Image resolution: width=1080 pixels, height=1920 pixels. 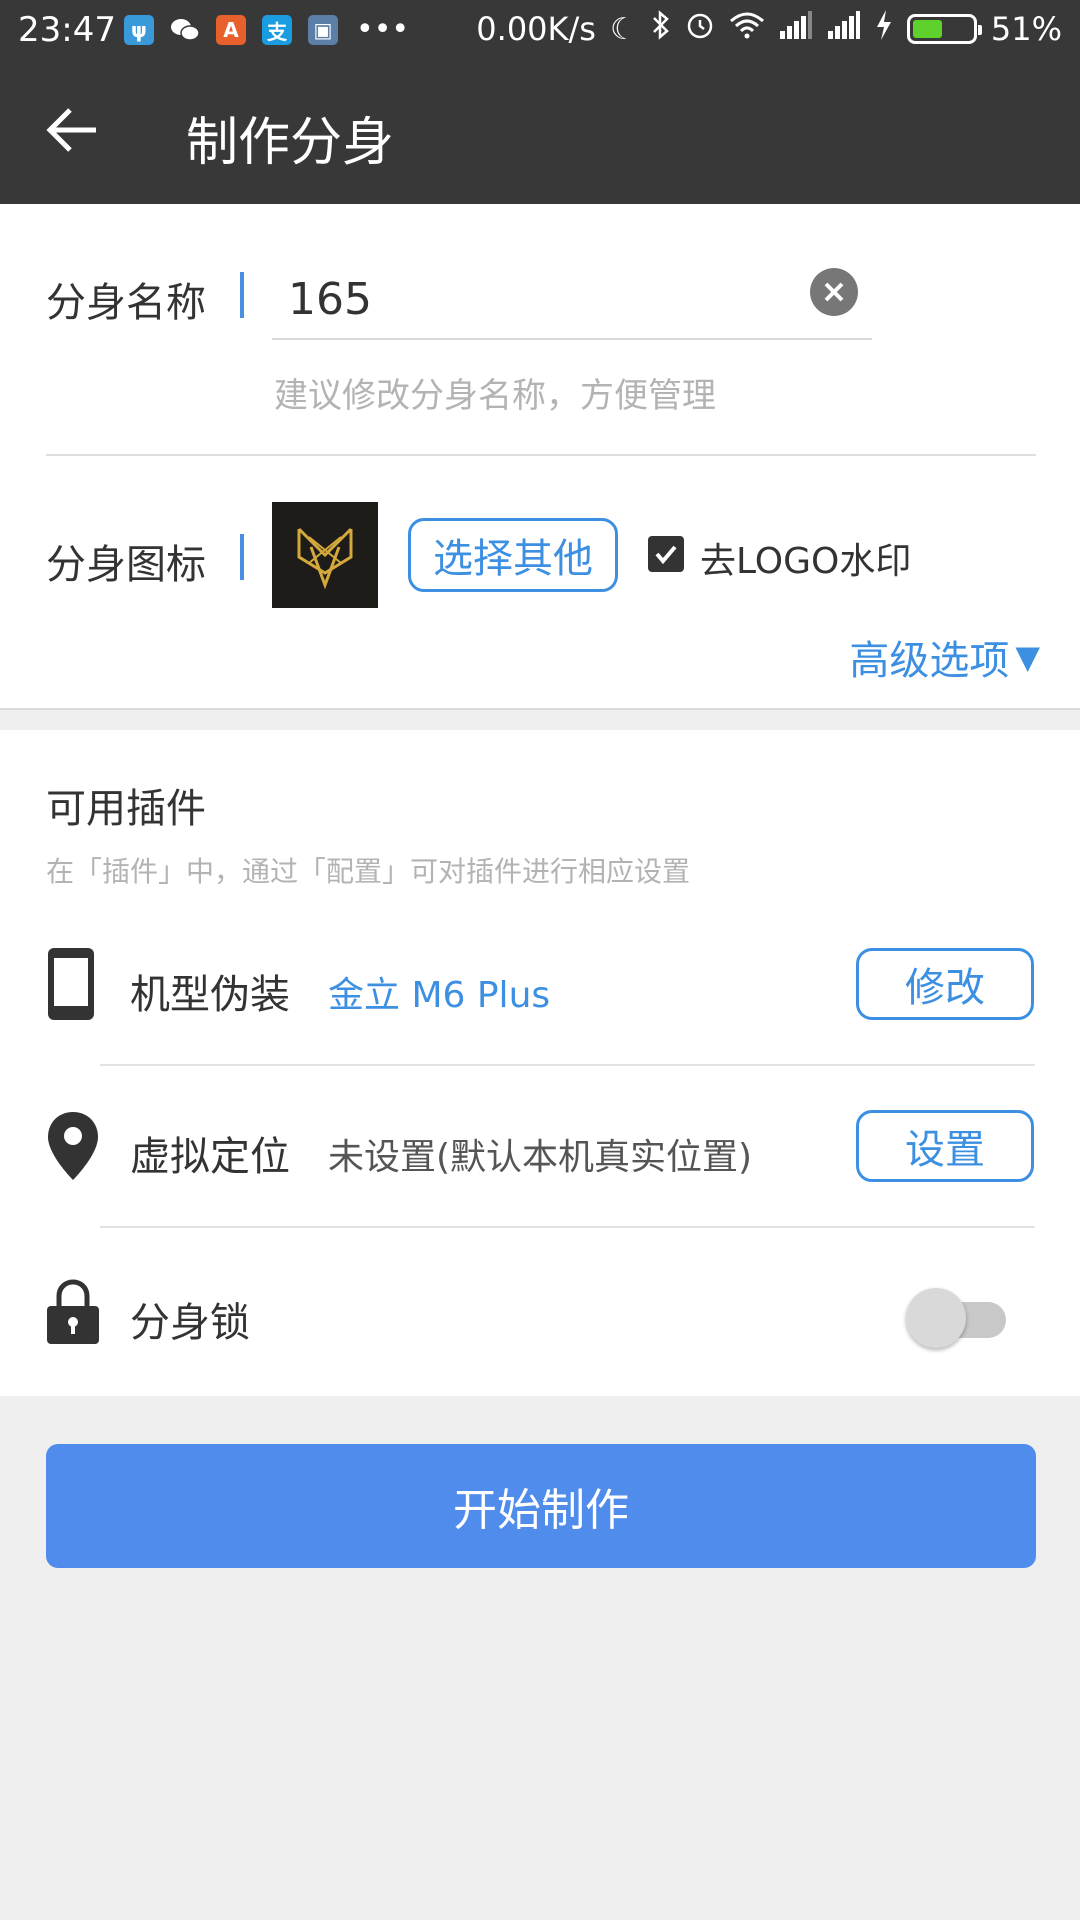 What do you see at coordinates (323, 30) in the screenshot?
I see `gallery-icon: ▣` at bounding box center [323, 30].